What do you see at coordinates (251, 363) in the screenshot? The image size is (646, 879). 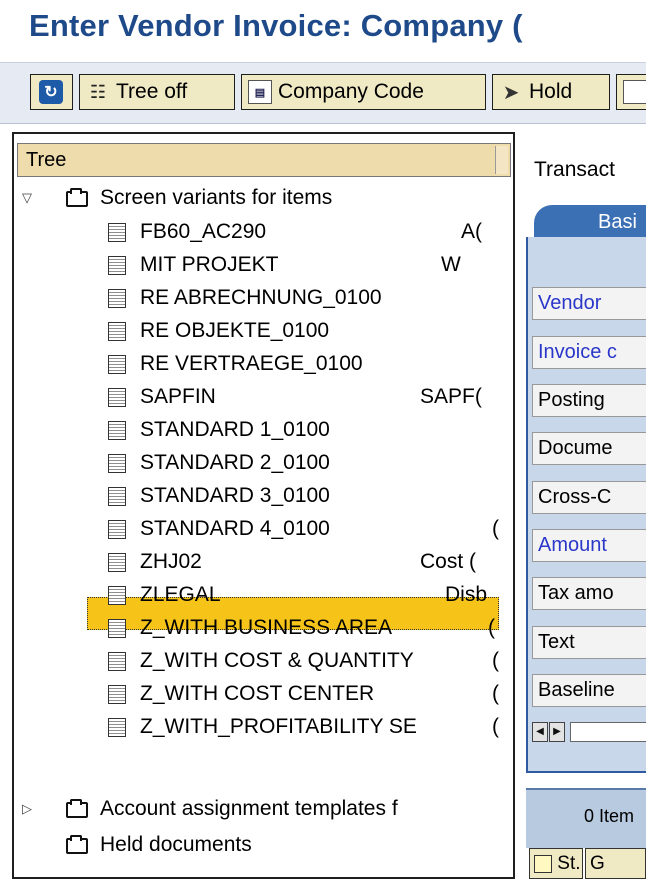 I see `tree-item-name: RE VERTRAEGE_0100` at bounding box center [251, 363].